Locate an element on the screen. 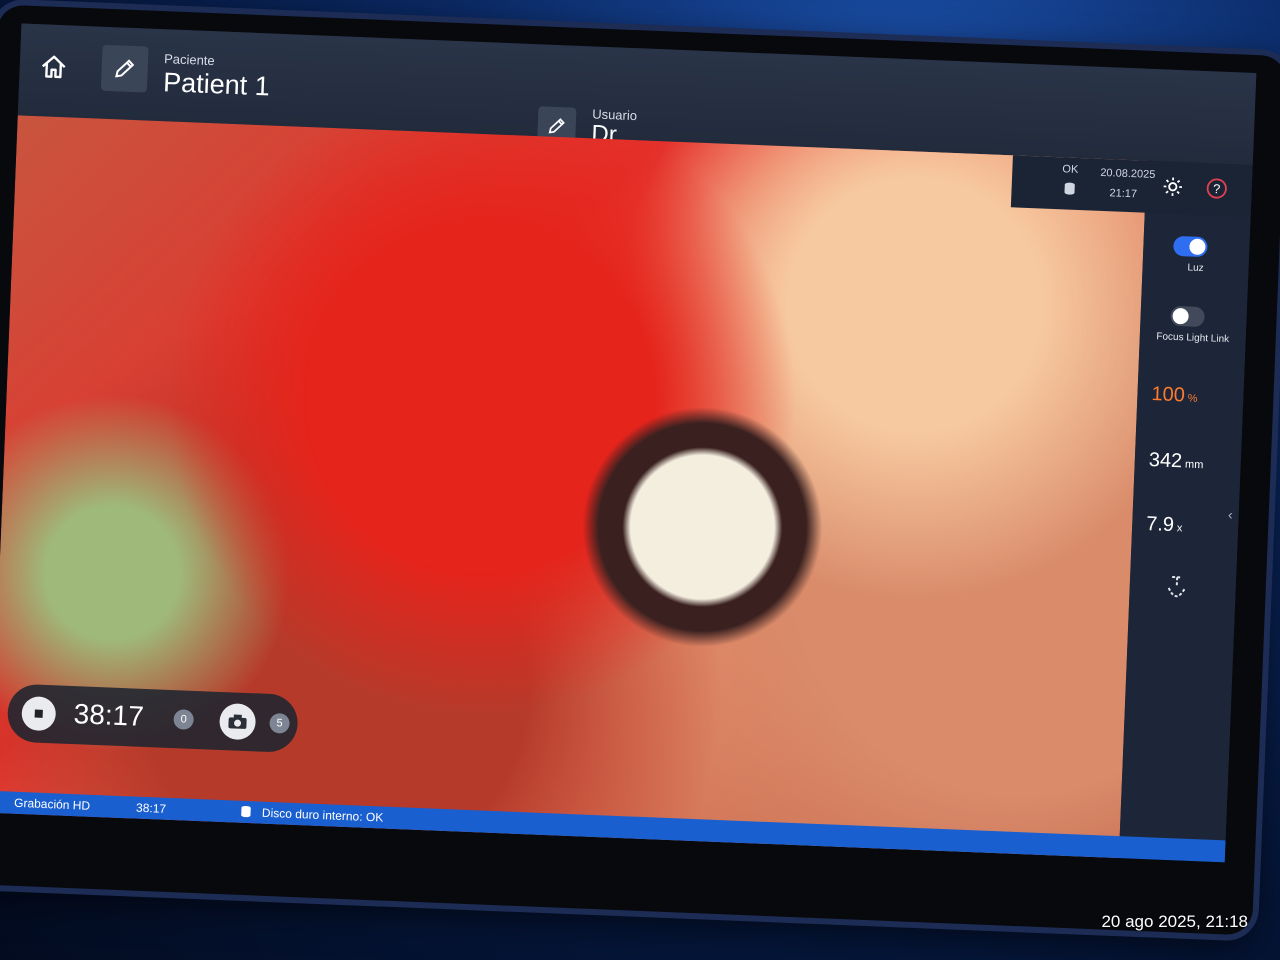 This screenshot has height=960, width=1280. storage-status: OK is located at coordinates (1070, 169).